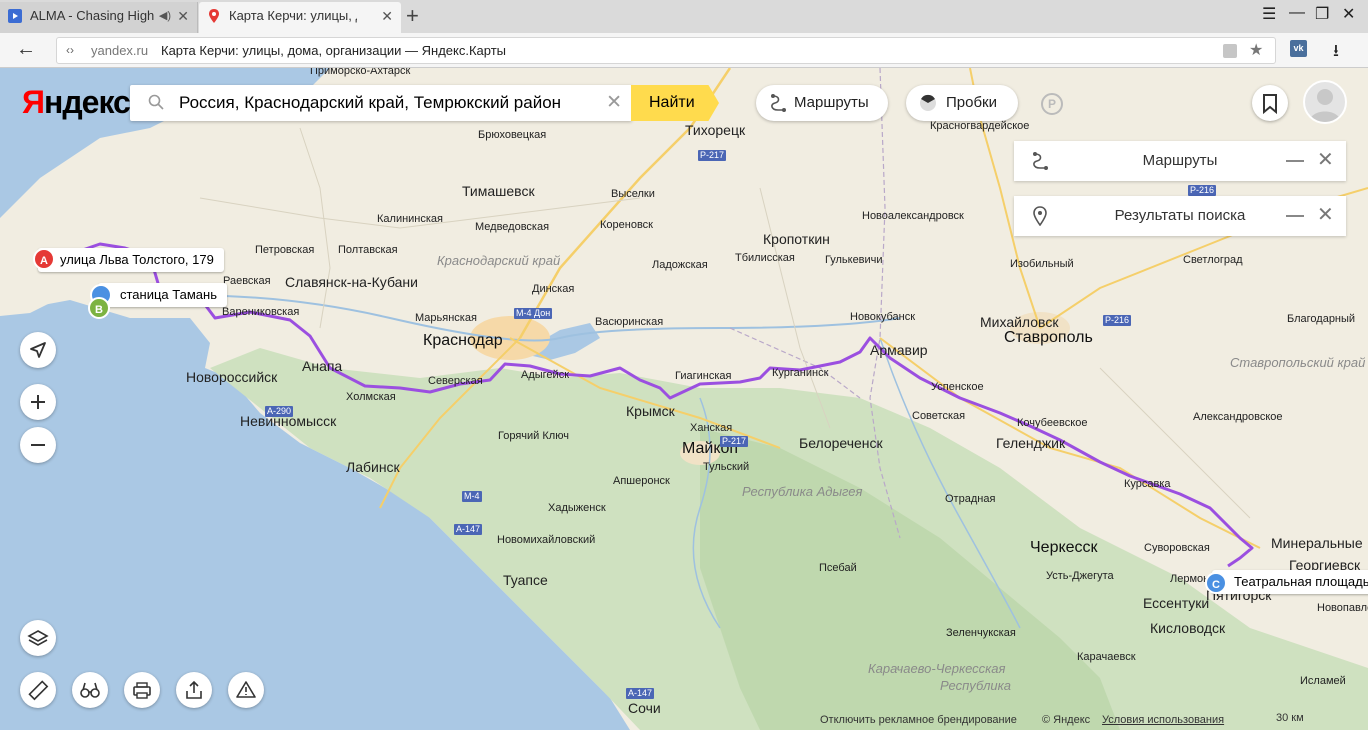 The height and width of the screenshot is (730, 1368). I want to click on routes-button-label: Маршруты, so click(831, 102).